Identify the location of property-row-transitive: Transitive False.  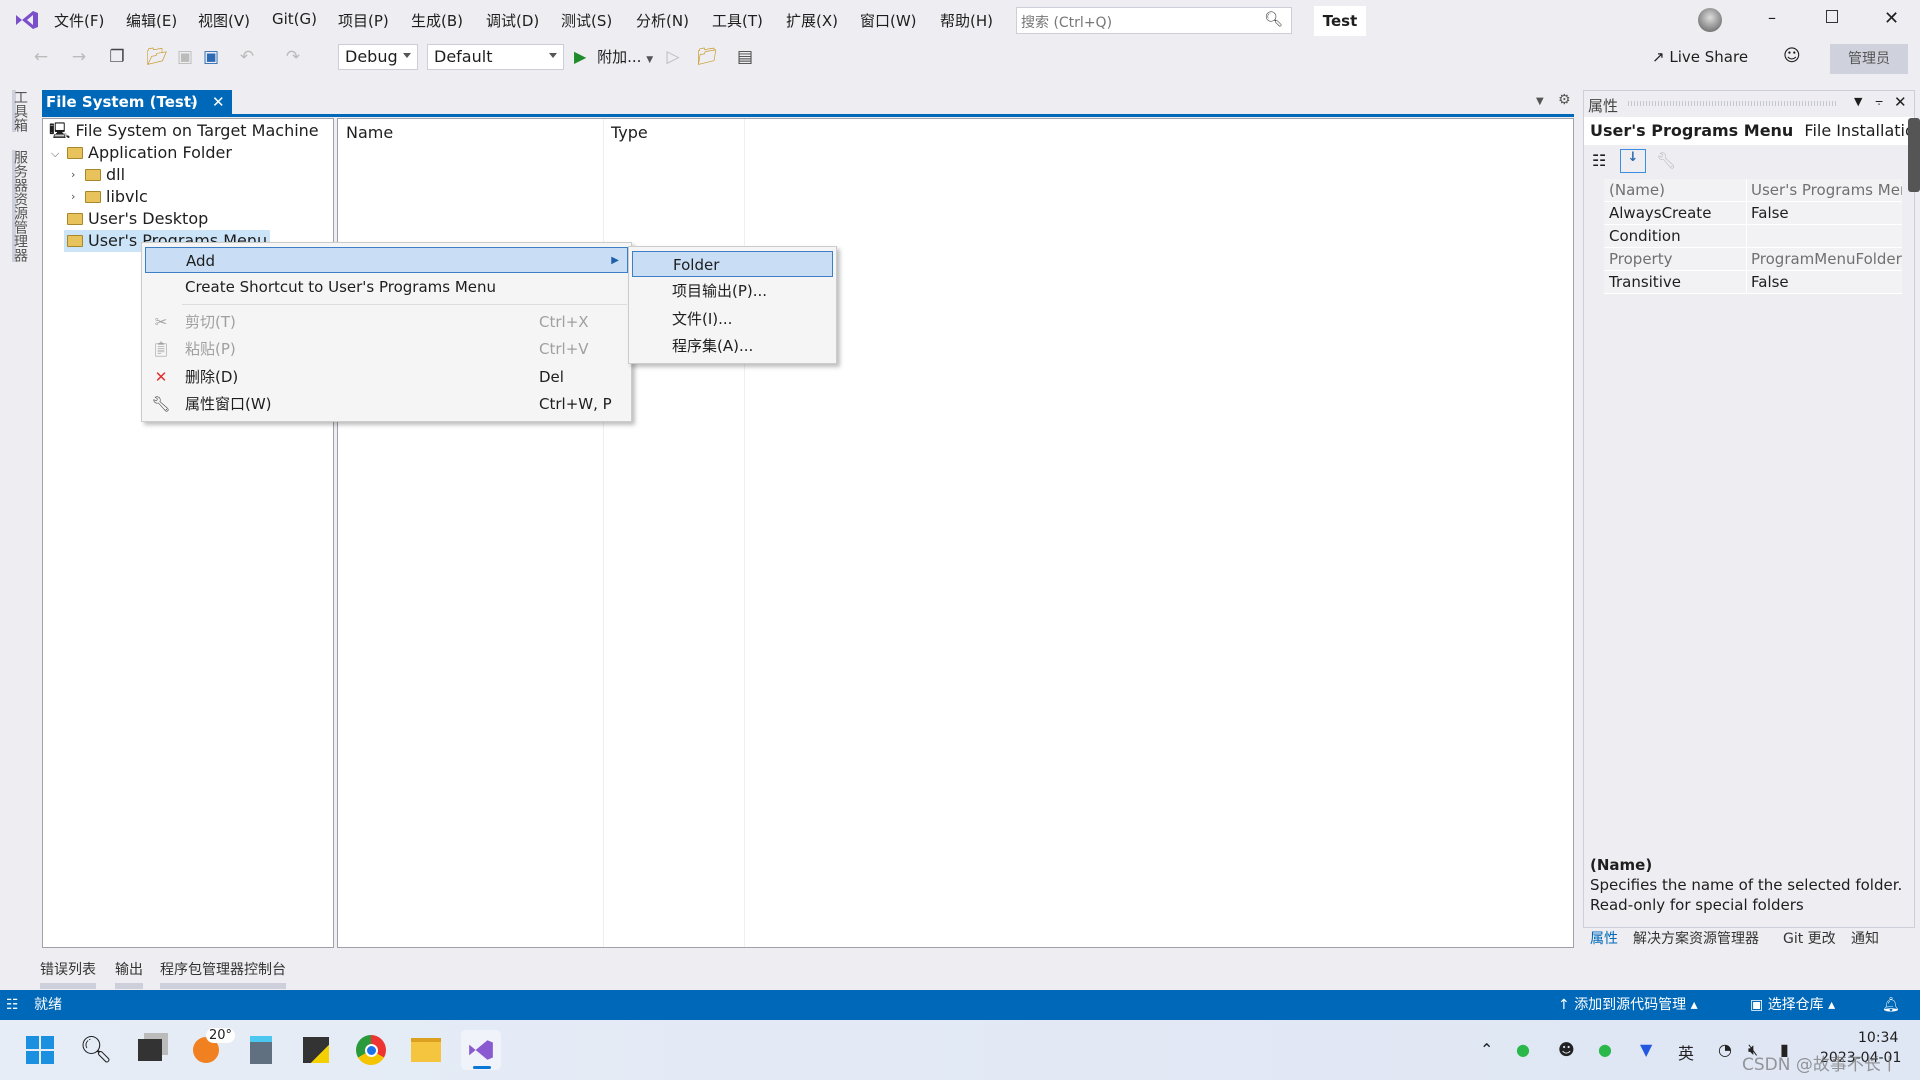
(1753, 282).